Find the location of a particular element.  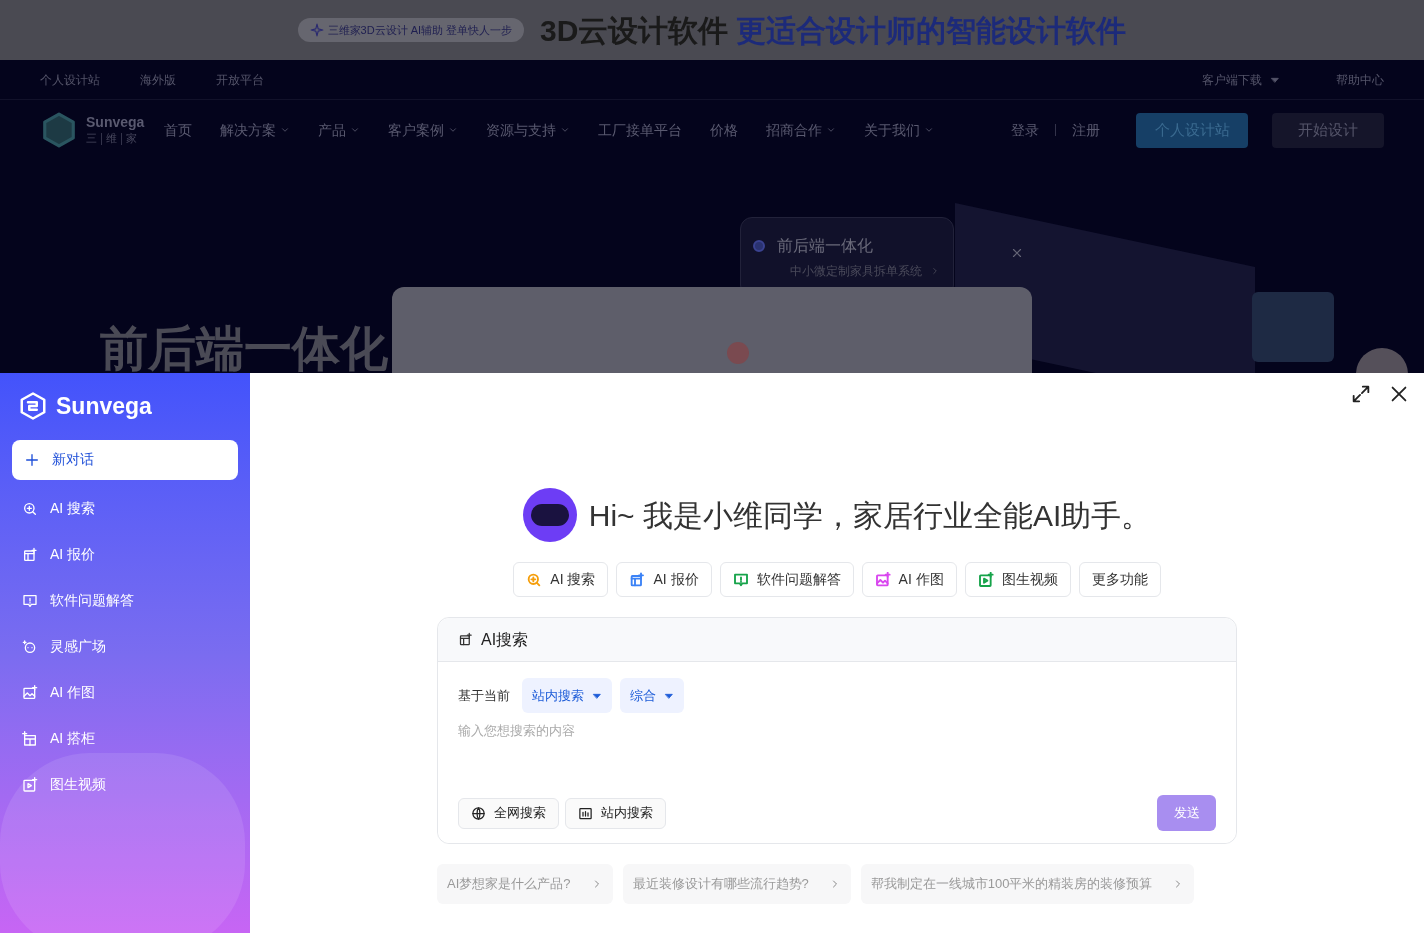

nav-item: 价格 is located at coordinates (724, 130).